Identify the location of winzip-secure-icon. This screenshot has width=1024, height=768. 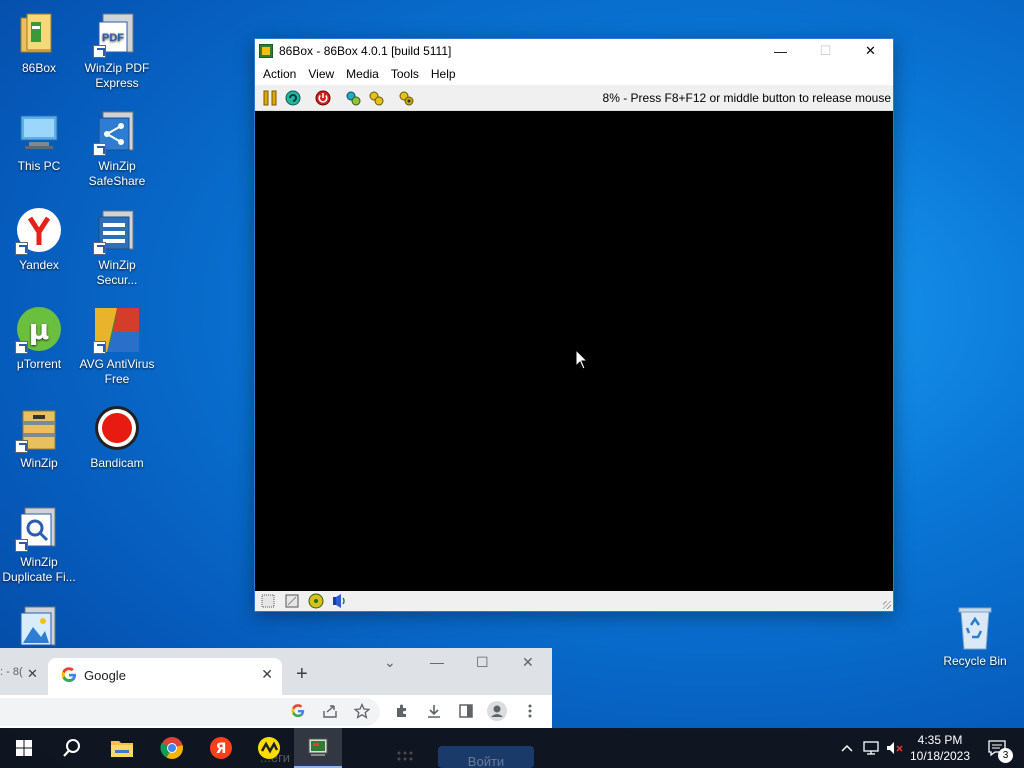
(117, 231).